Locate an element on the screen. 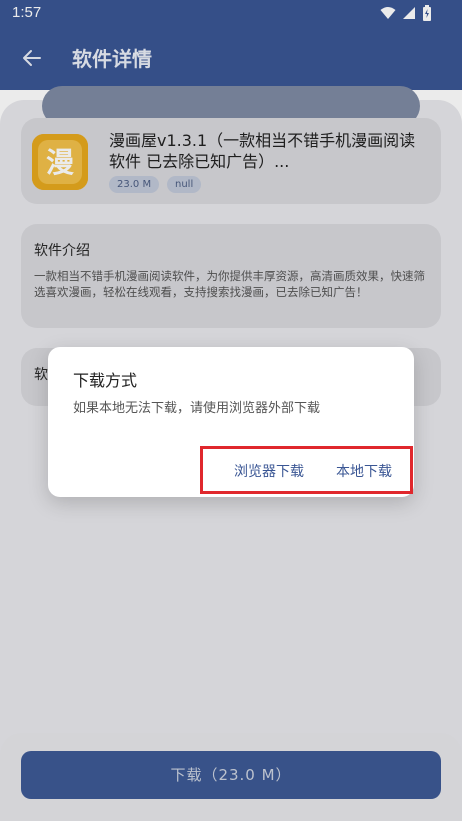  browser-download-button: 浏览器下载 is located at coordinates (269, 471).